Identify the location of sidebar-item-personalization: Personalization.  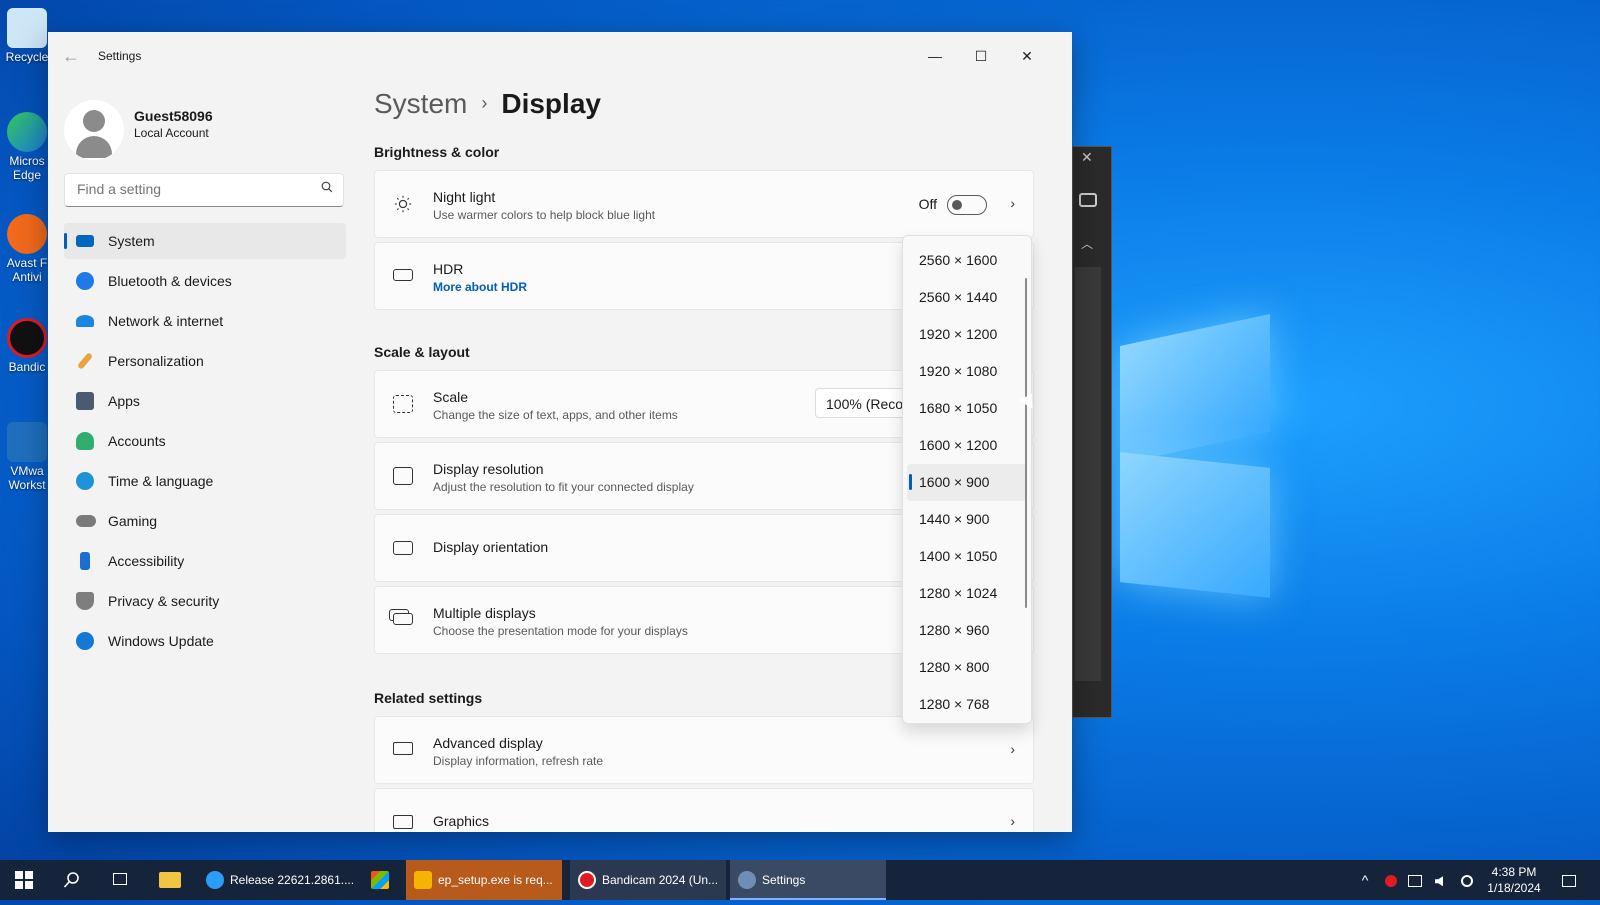
(205, 361).